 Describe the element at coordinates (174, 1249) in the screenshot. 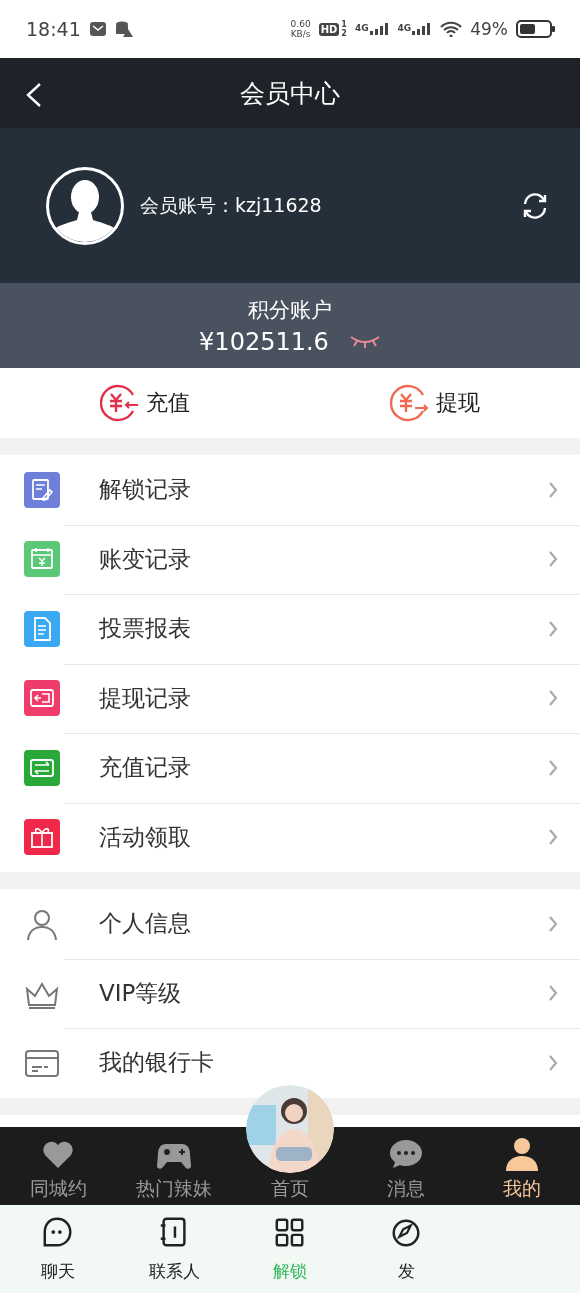

I see `nav-tab: 联系人` at that location.